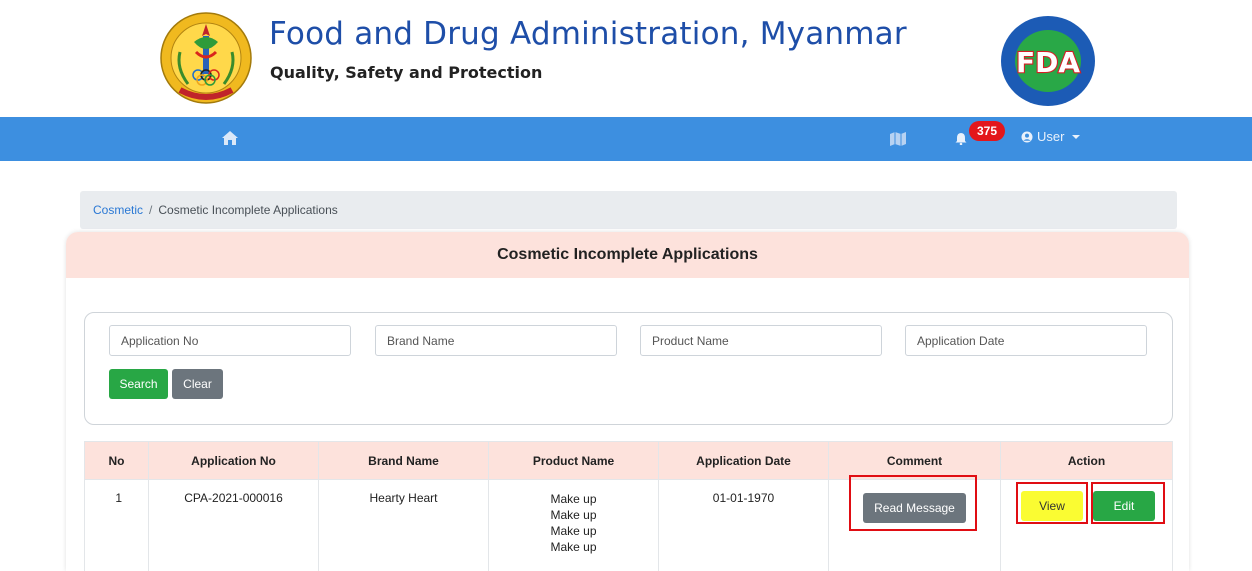 The width and height of the screenshot is (1252, 571). I want to click on edit-button: Edit, so click(1124, 506).